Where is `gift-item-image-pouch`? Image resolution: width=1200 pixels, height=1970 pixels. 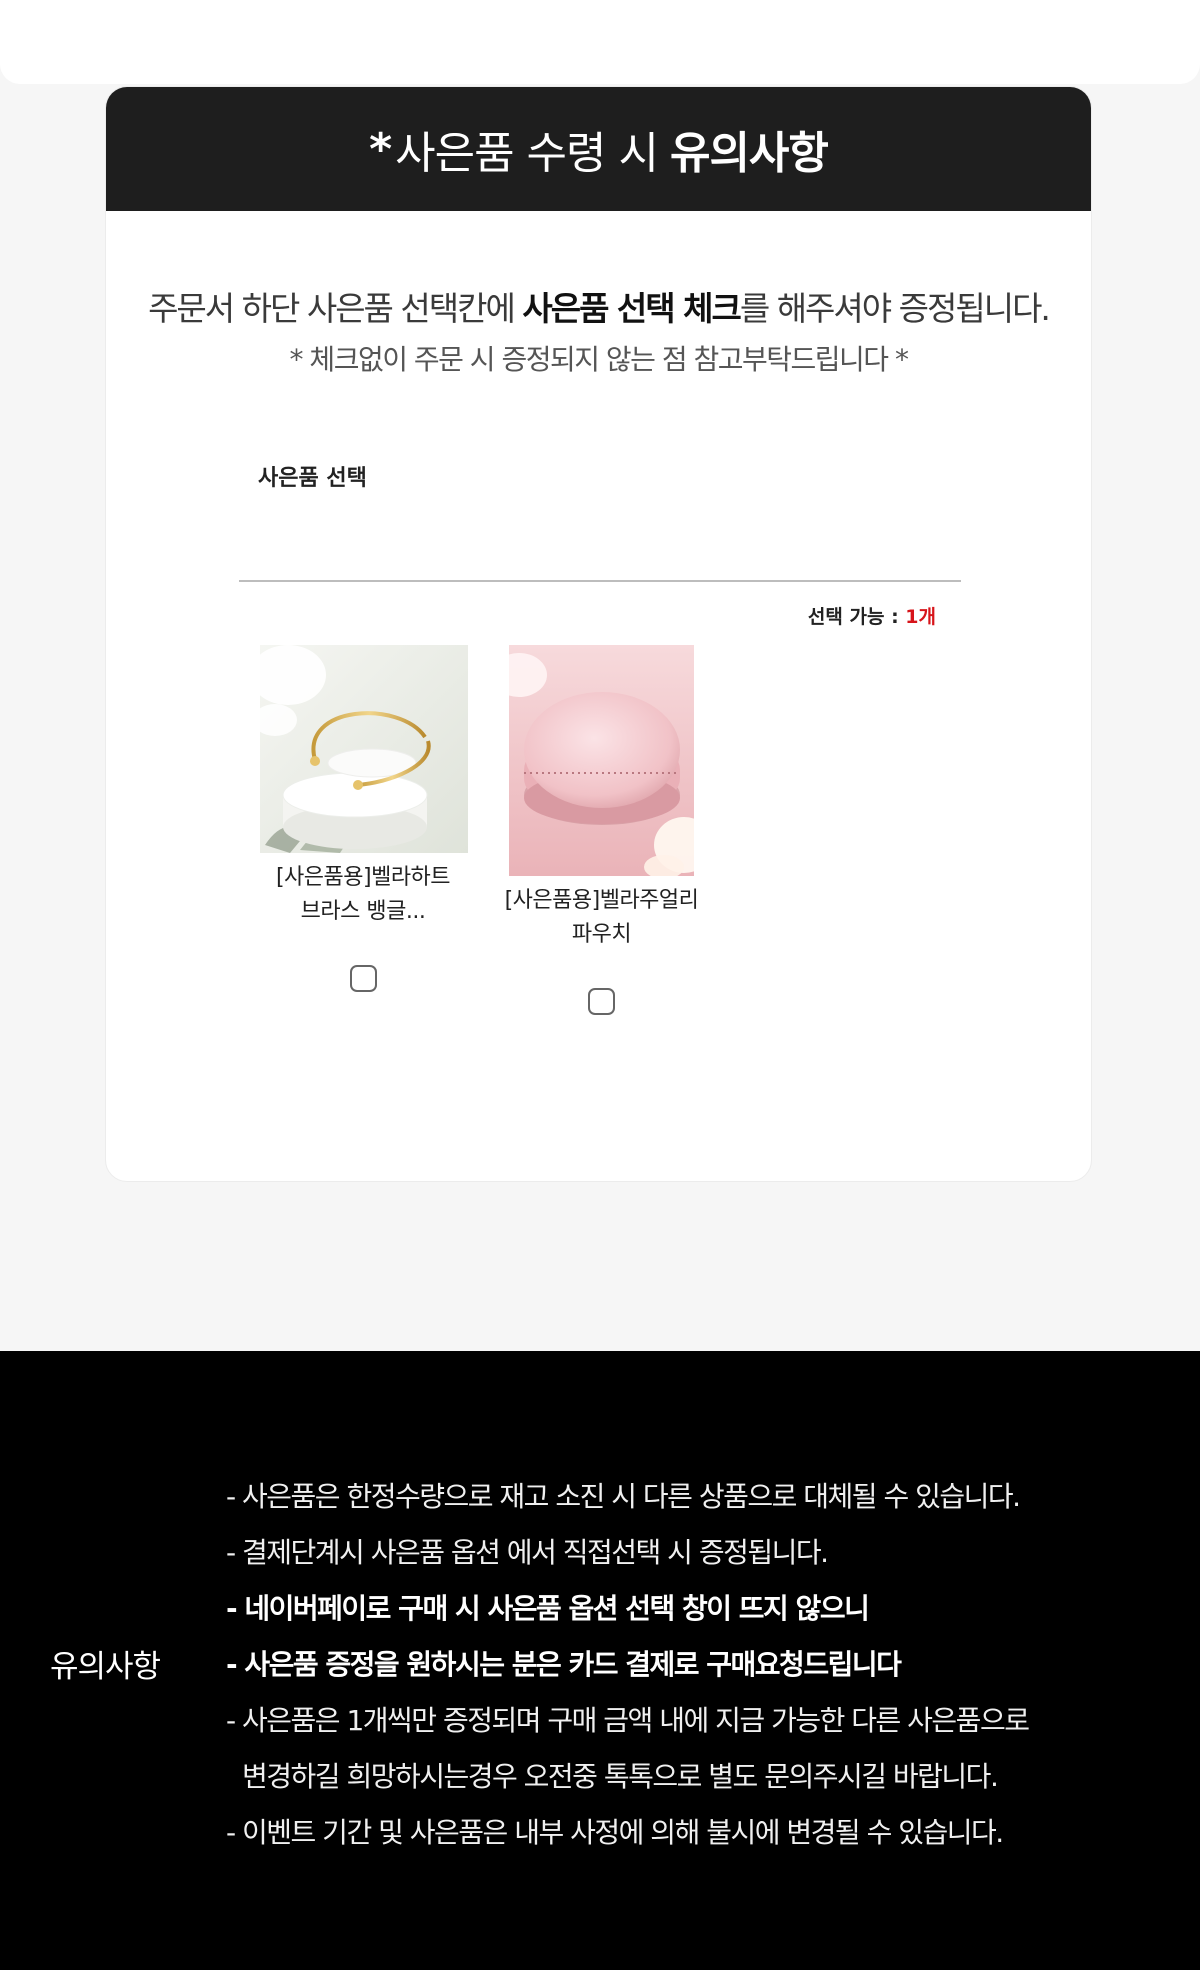 gift-item-image-pouch is located at coordinates (601, 760).